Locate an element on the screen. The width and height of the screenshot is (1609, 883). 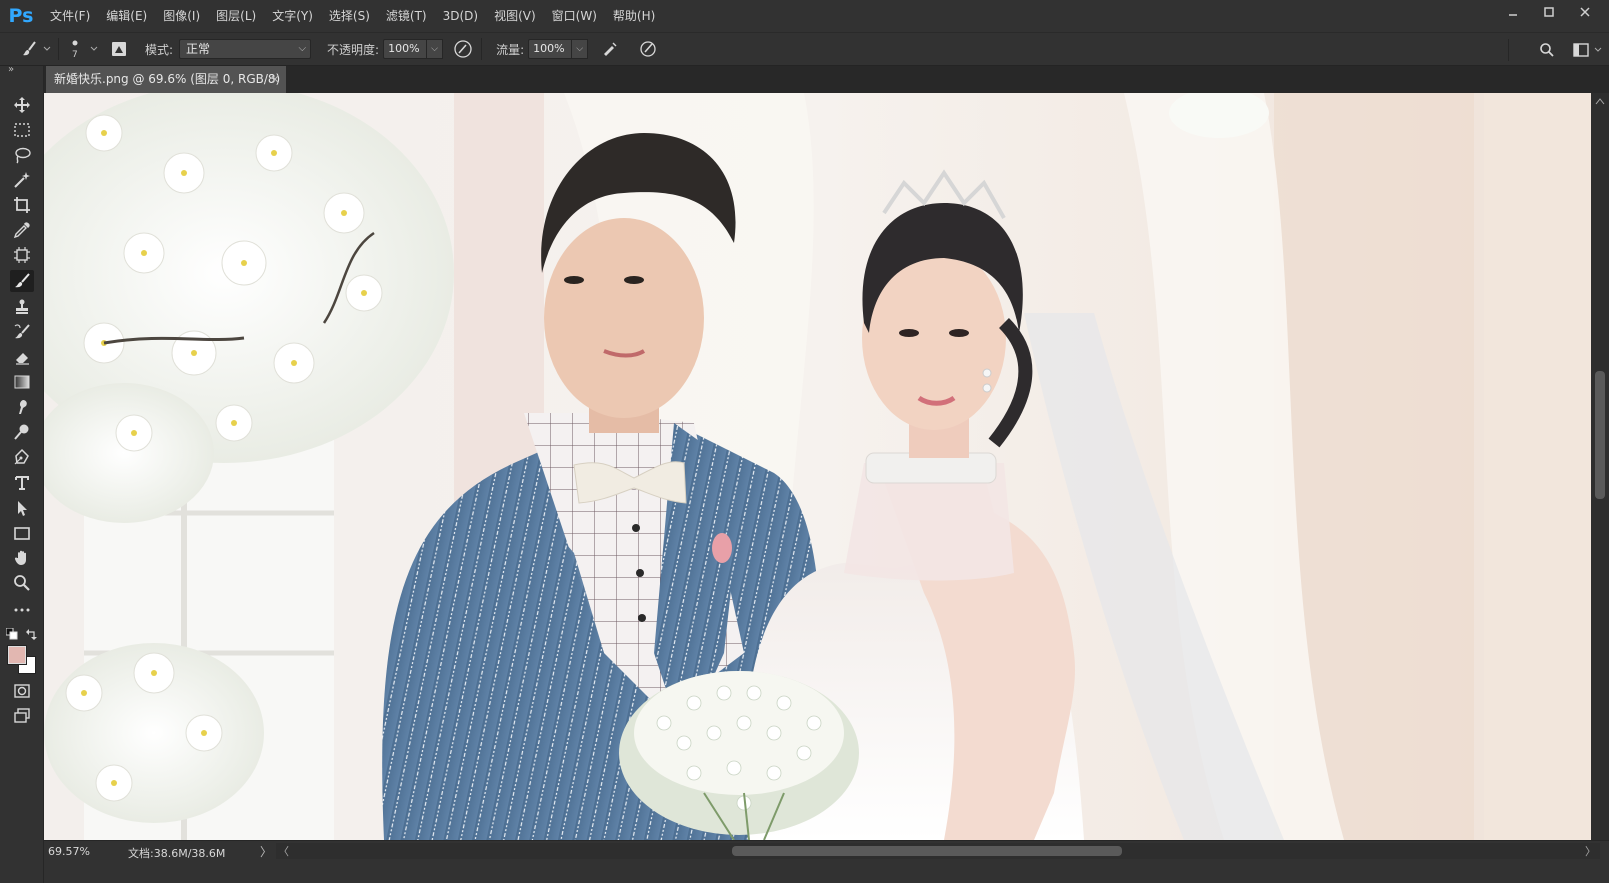
screen-mode-icon is located at coordinates (22, 715).